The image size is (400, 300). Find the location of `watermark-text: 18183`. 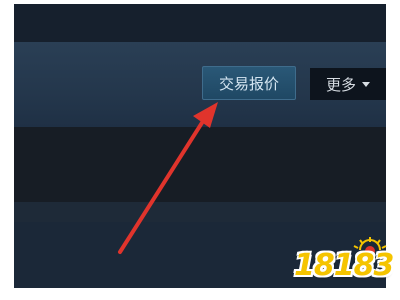

watermark-text: 18183 is located at coordinates (344, 265).